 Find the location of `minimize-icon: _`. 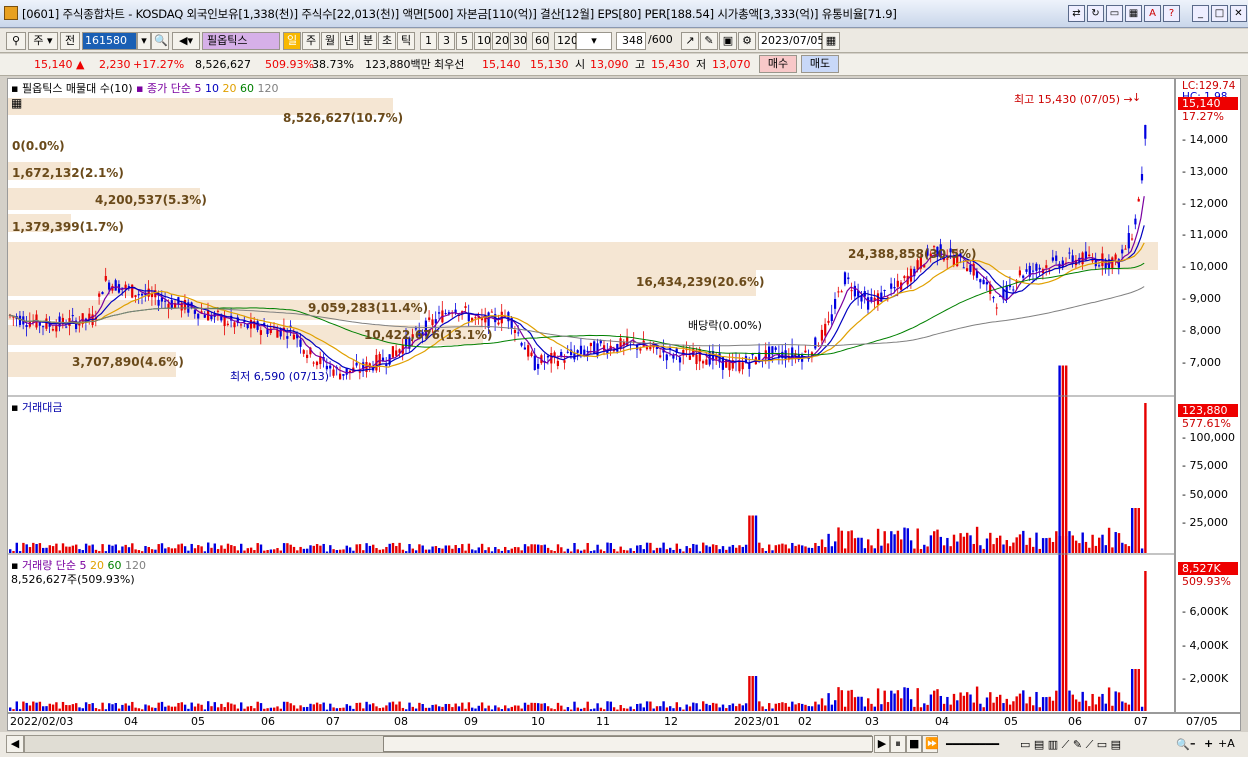

minimize-icon: _ is located at coordinates (1200, 13).